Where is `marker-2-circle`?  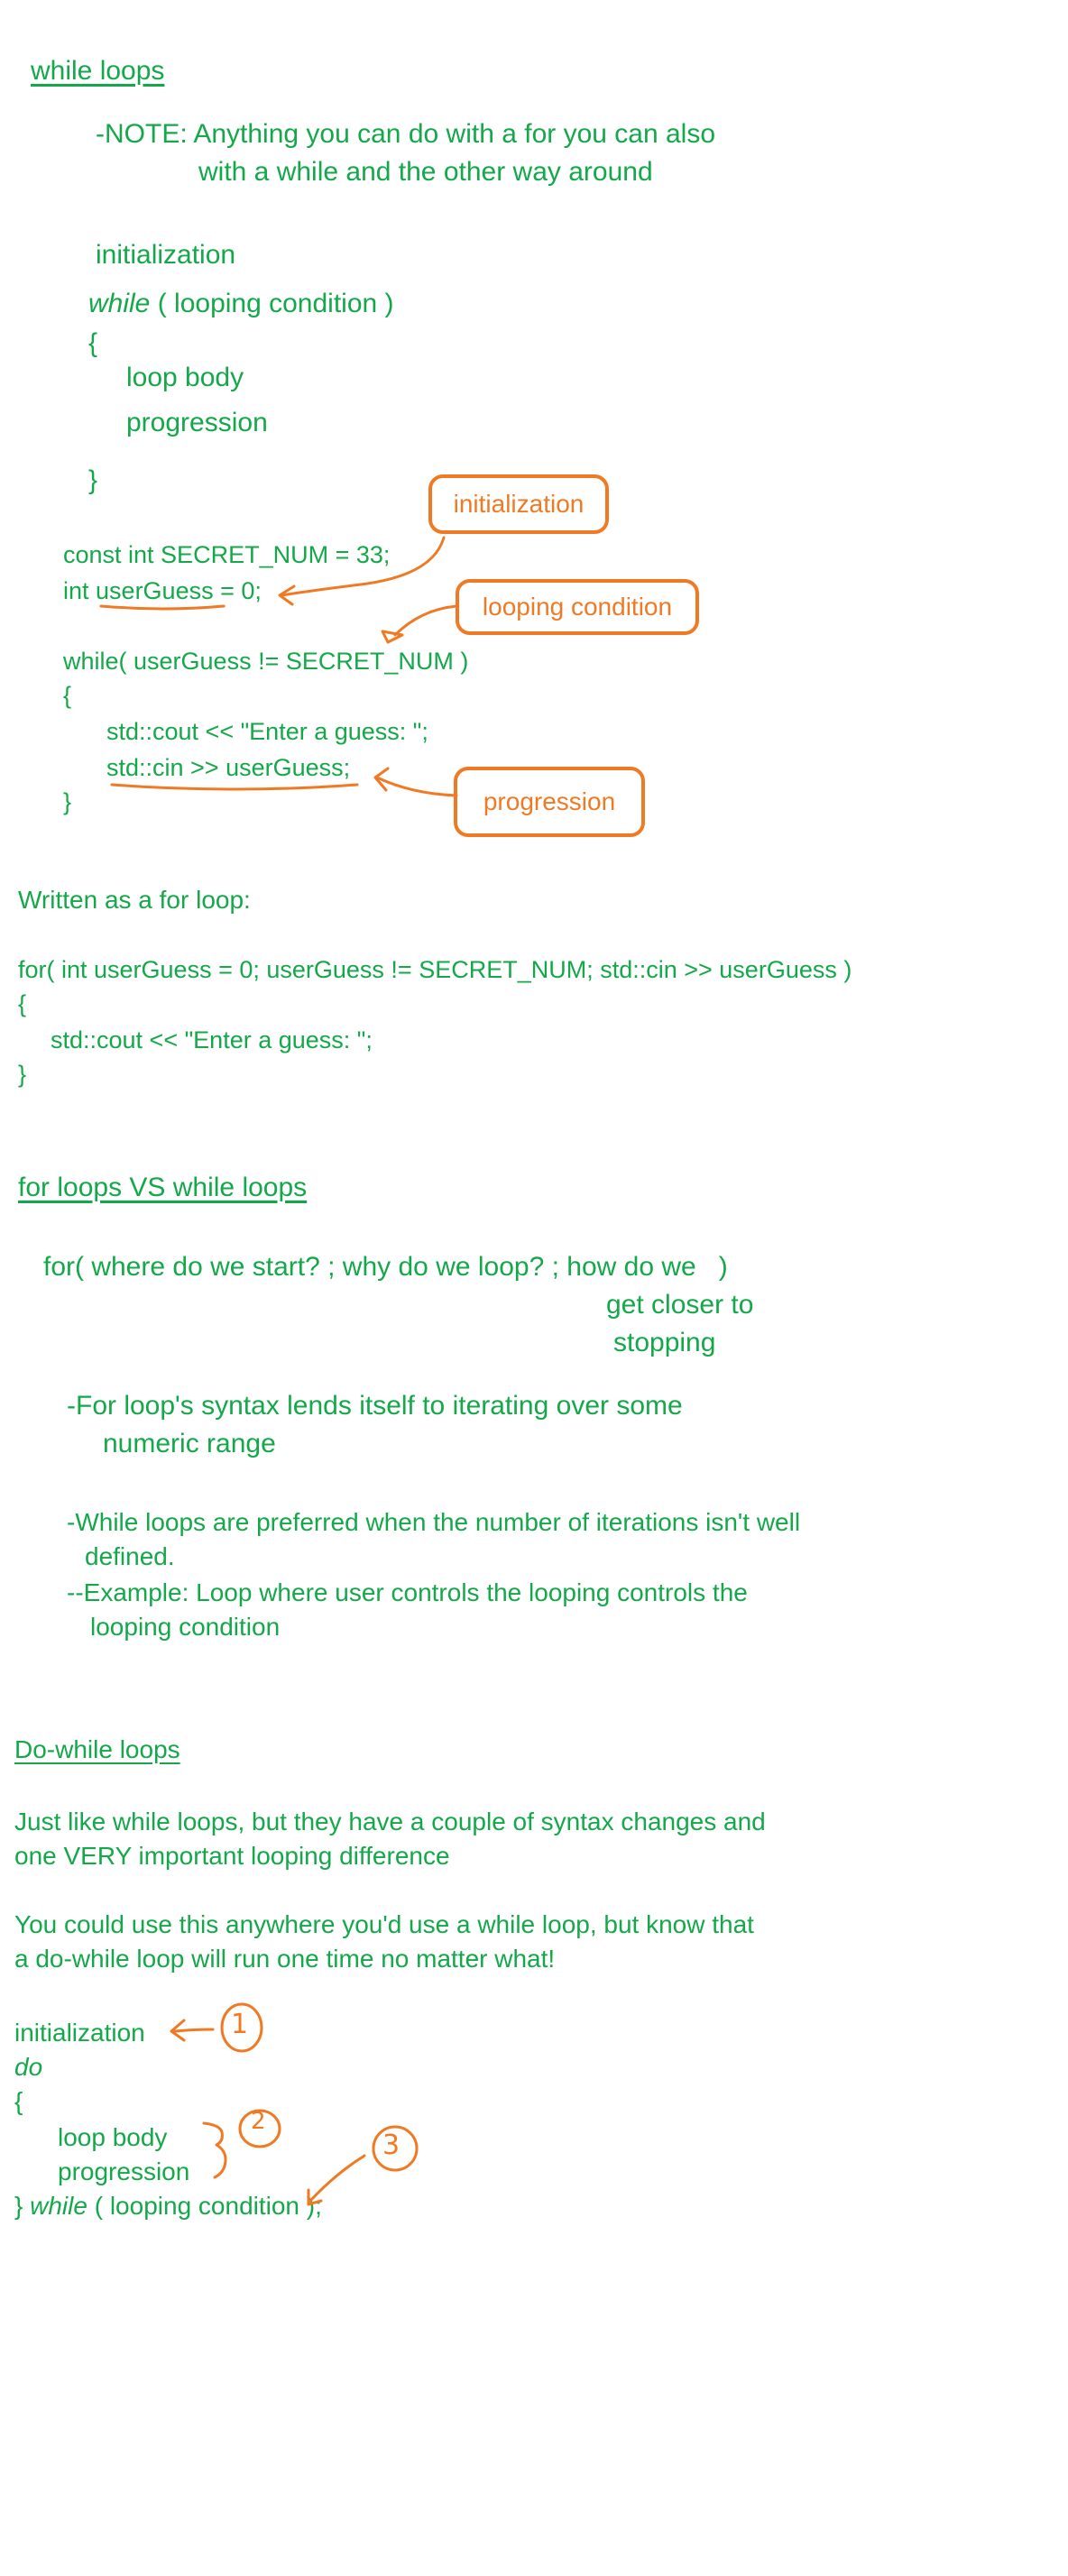
marker-2-circle is located at coordinates (259, 2128).